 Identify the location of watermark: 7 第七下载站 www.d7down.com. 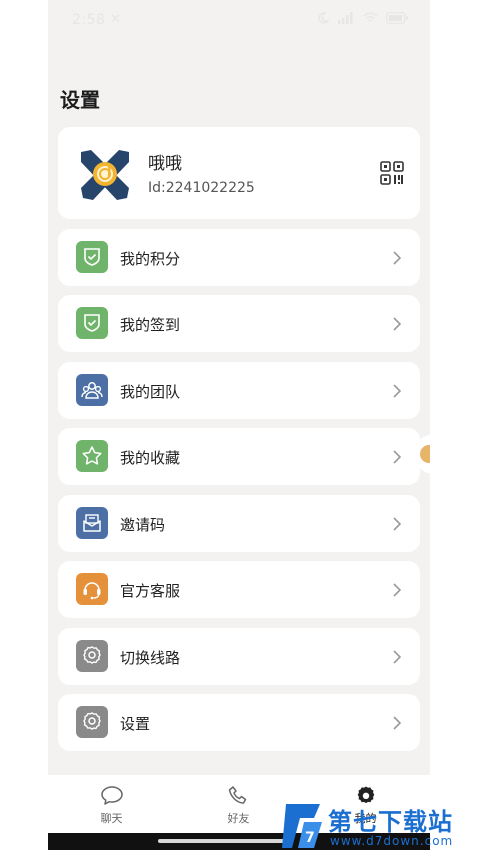
(379, 825).